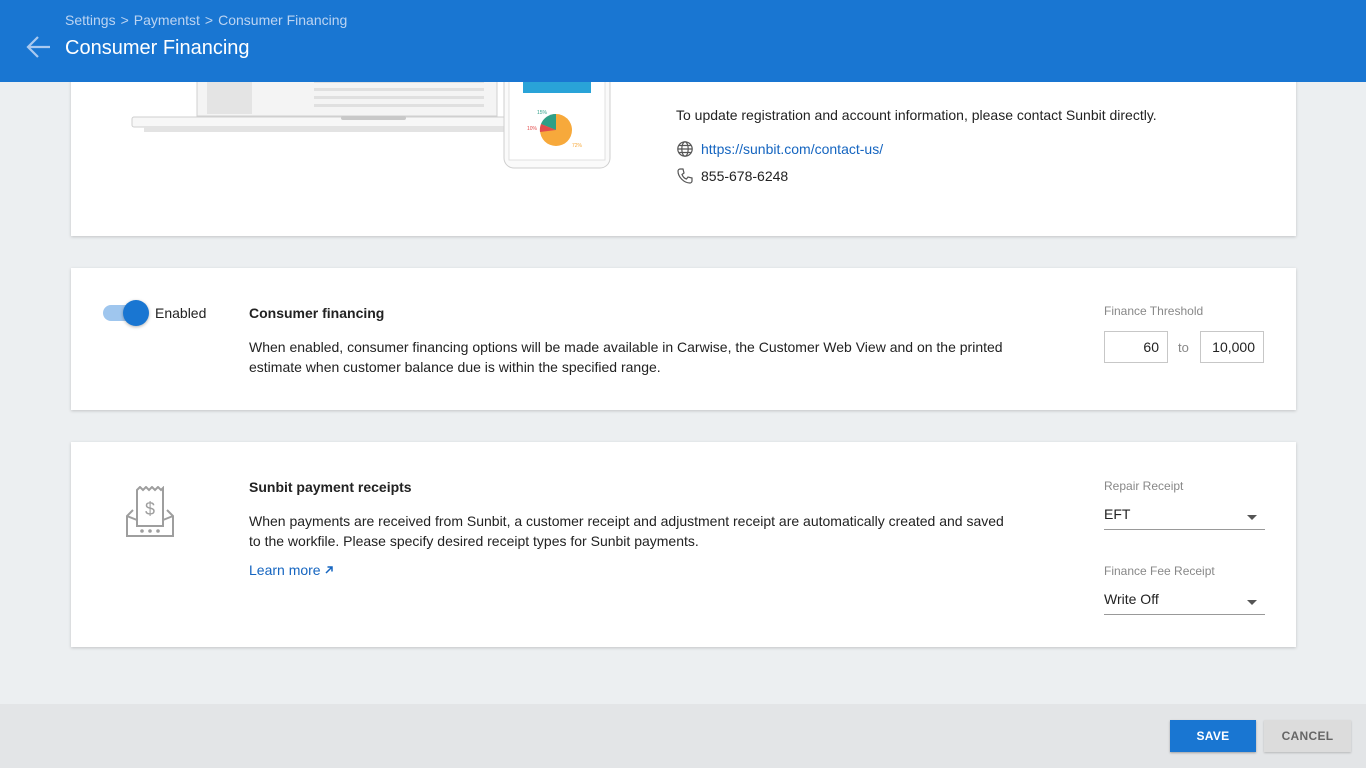 Image resolution: width=1366 pixels, height=768 pixels. What do you see at coordinates (39, 47) in the screenshot?
I see `back-arrow-icon` at bounding box center [39, 47].